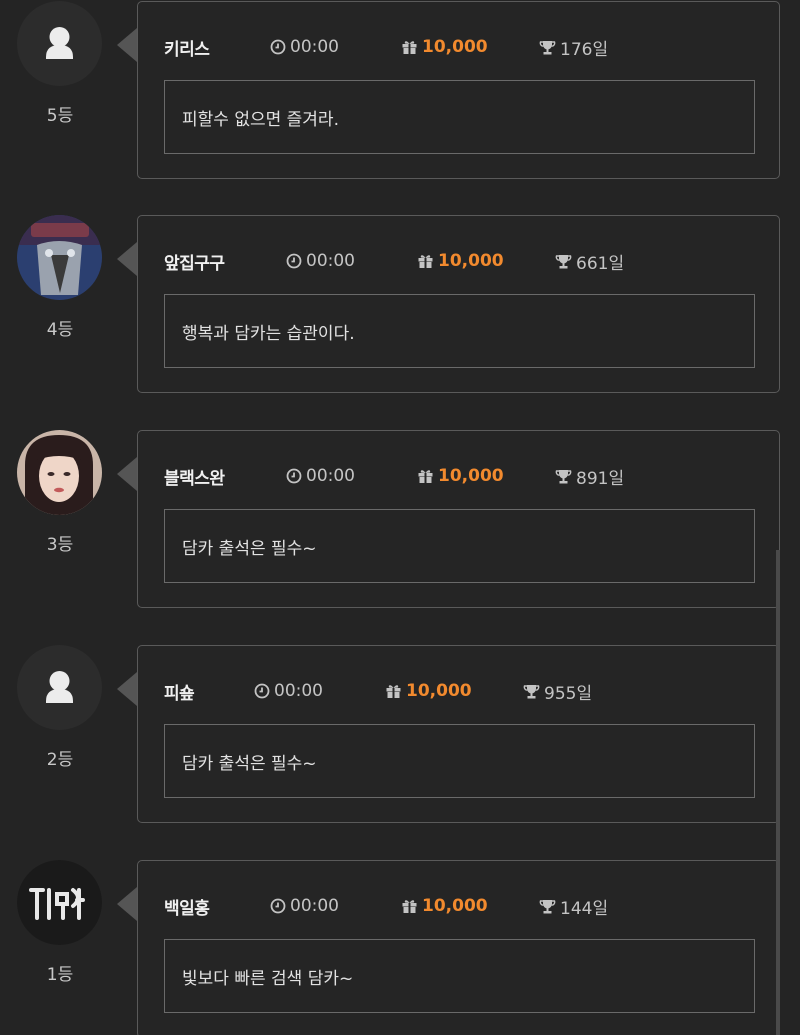  Describe the element at coordinates (194, 261) in the screenshot. I see `user-name: 앞집구구` at that location.